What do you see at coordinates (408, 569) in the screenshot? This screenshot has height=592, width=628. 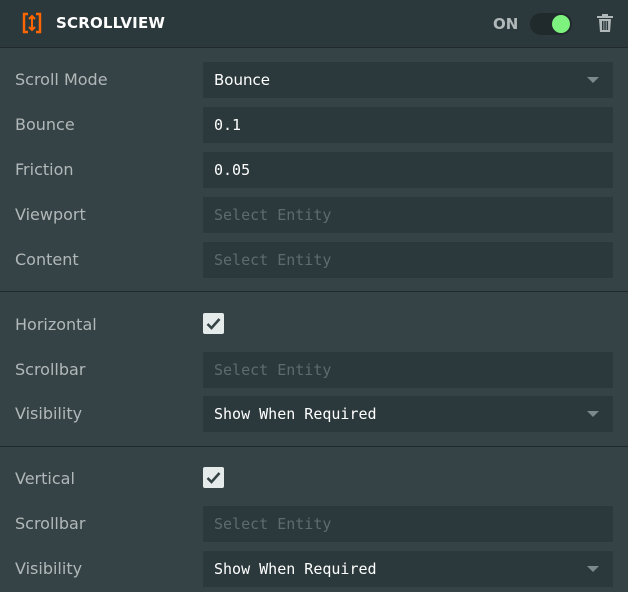 I see `vertical-visibility-select: Show When Required` at bounding box center [408, 569].